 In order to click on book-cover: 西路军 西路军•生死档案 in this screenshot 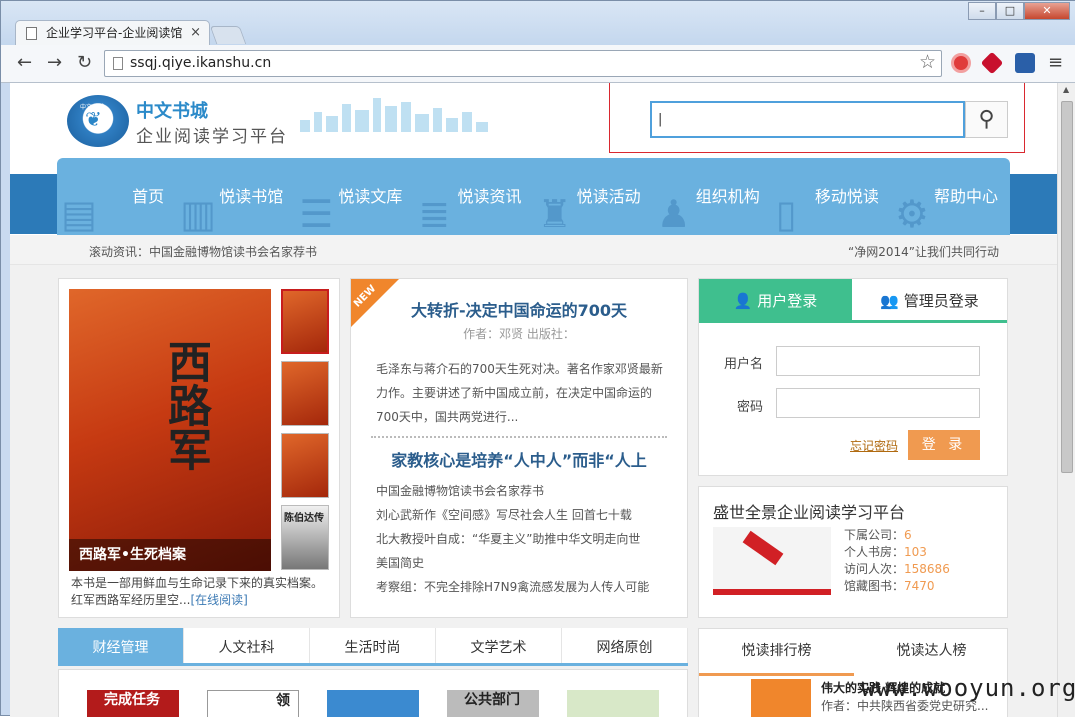, I will do `click(170, 430)`.